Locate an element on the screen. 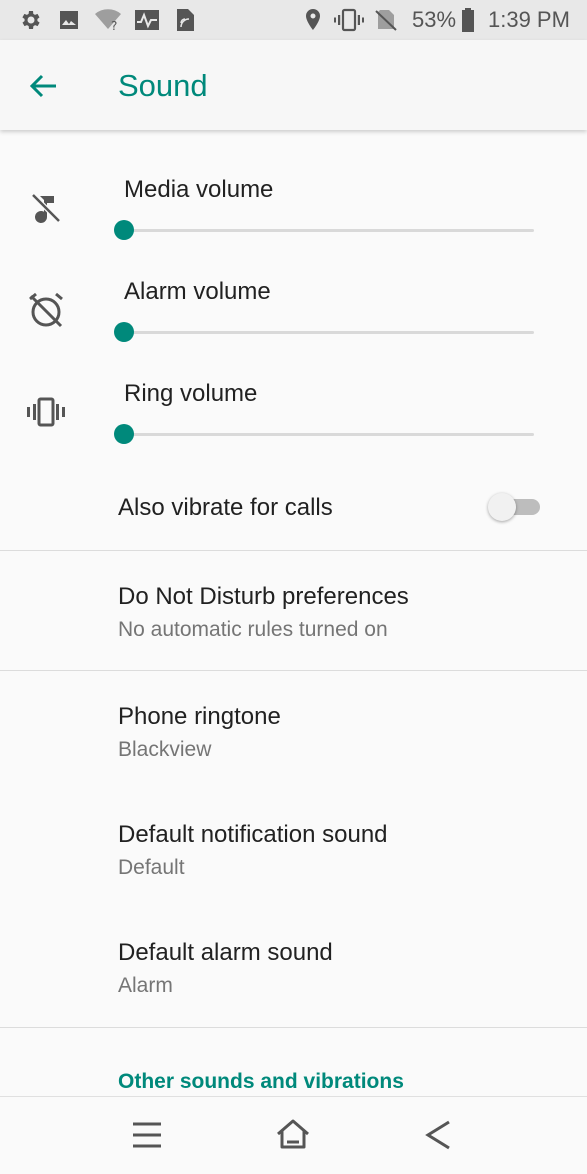 The height and width of the screenshot is (1174, 587). home-icon is located at coordinates (293, 1134).